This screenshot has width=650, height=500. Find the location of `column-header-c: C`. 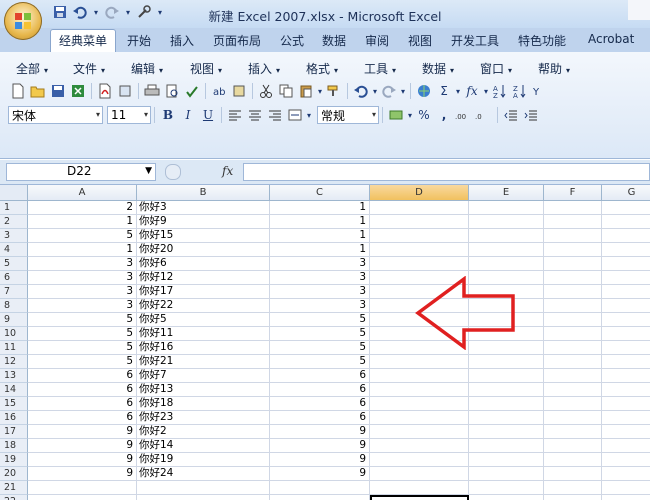

column-header-c: C is located at coordinates (320, 193).